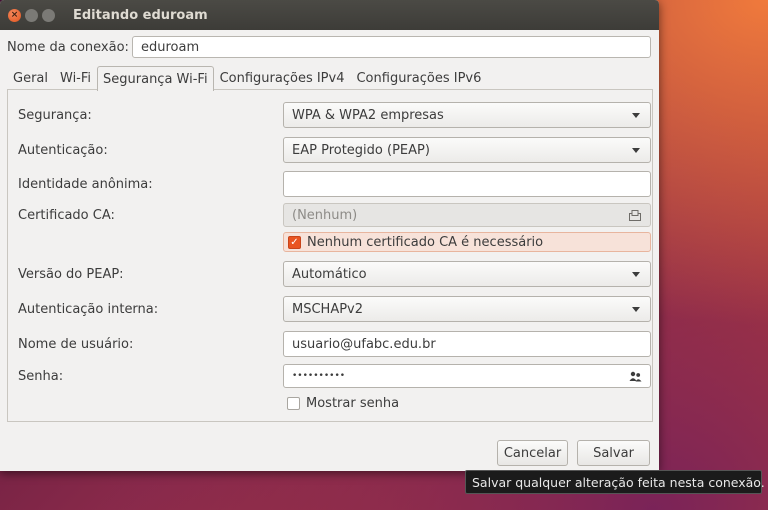 The width and height of the screenshot is (768, 510). What do you see at coordinates (467, 344) in the screenshot?
I see `username-input: usuario@ufabc.edu.br` at bounding box center [467, 344].